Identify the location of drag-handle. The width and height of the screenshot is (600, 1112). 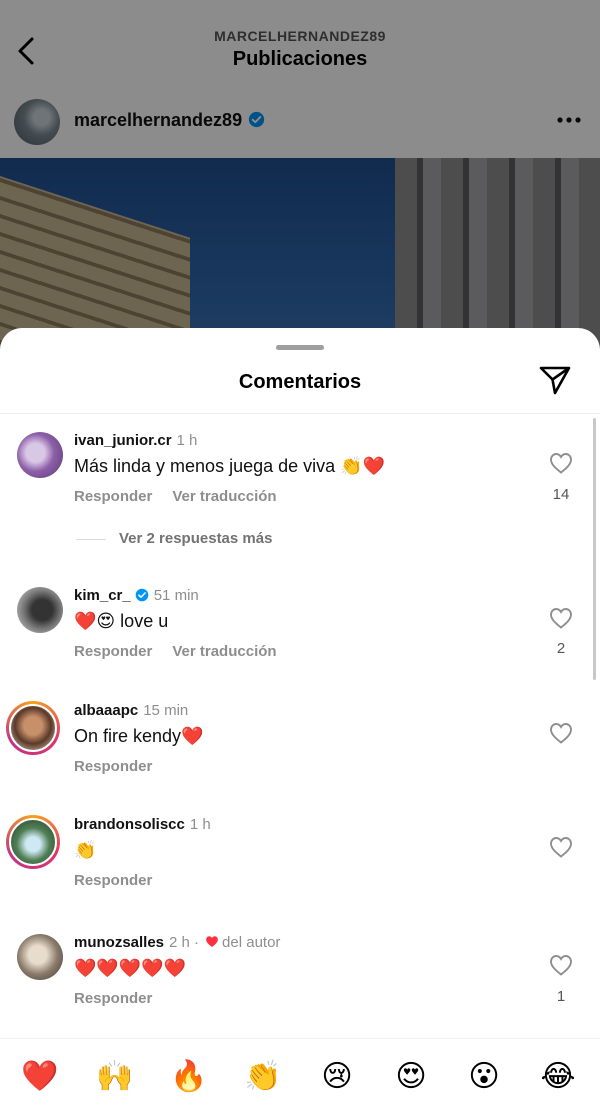
(300, 347).